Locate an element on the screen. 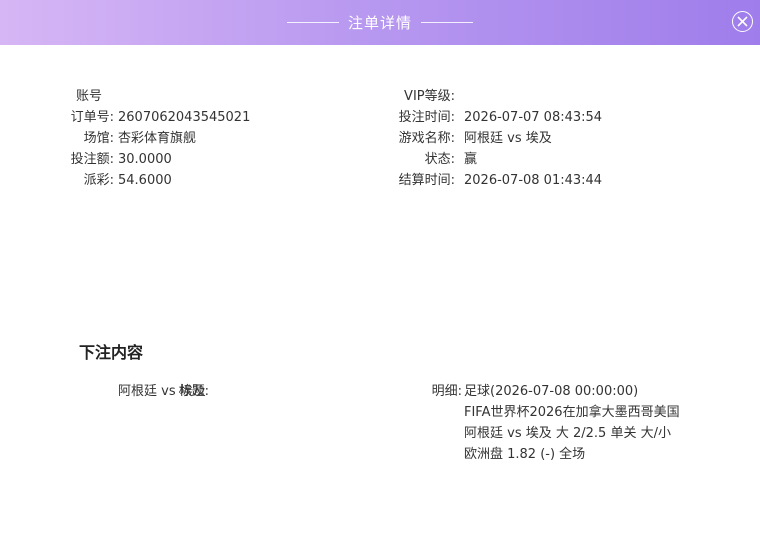 The width and height of the screenshot is (760, 552). dialog-title: 注单详情 is located at coordinates (379, 23).